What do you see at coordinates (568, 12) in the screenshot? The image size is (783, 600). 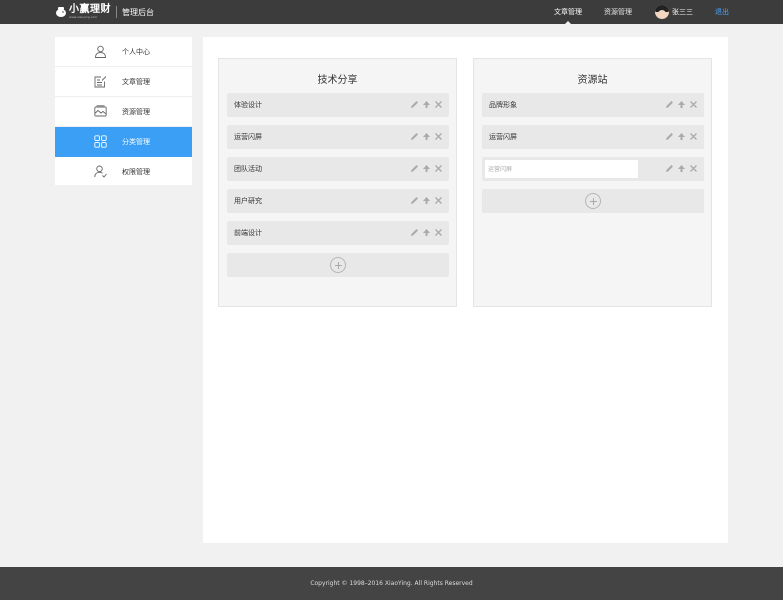 I see `nav-article-management: 文章管理` at bounding box center [568, 12].